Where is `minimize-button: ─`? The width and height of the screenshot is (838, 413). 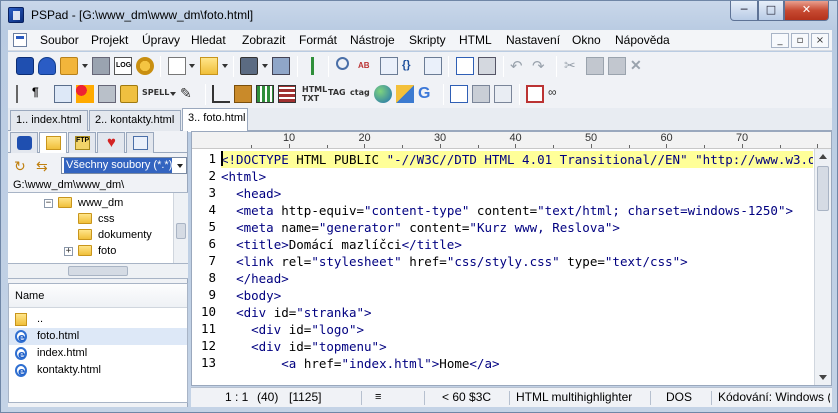 minimize-button: ─ is located at coordinates (744, 11).